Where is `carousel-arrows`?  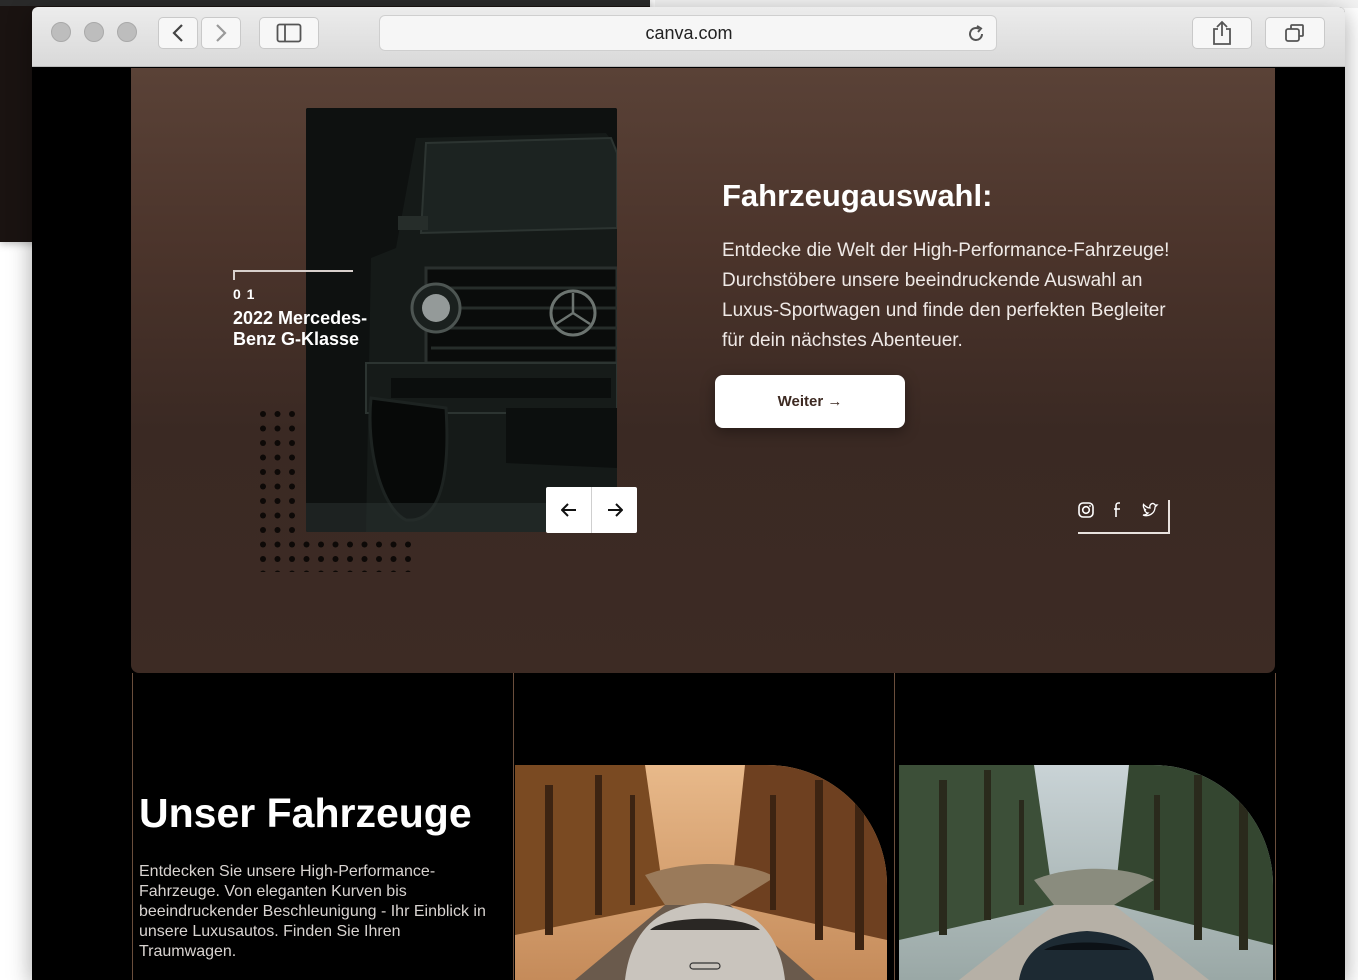
carousel-arrows is located at coordinates (591, 510).